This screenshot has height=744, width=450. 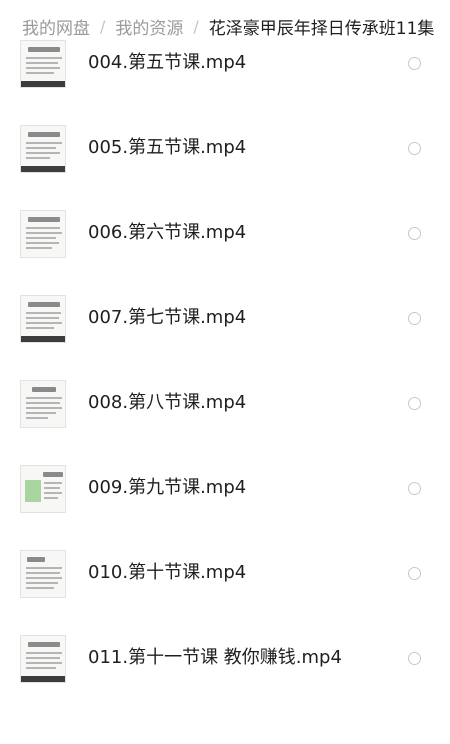 What do you see at coordinates (167, 62) in the screenshot?
I see `file-name: 004.第五节课.mp4` at bounding box center [167, 62].